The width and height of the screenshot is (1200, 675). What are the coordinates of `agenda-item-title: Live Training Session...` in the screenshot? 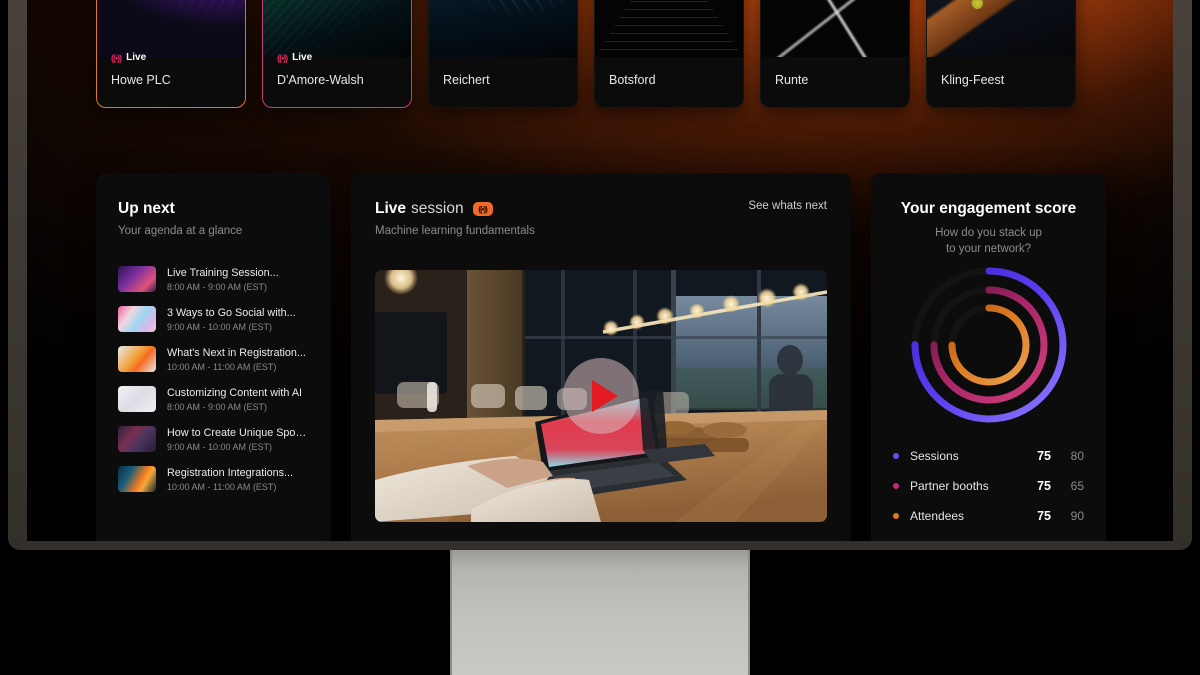 It's located at (223, 272).